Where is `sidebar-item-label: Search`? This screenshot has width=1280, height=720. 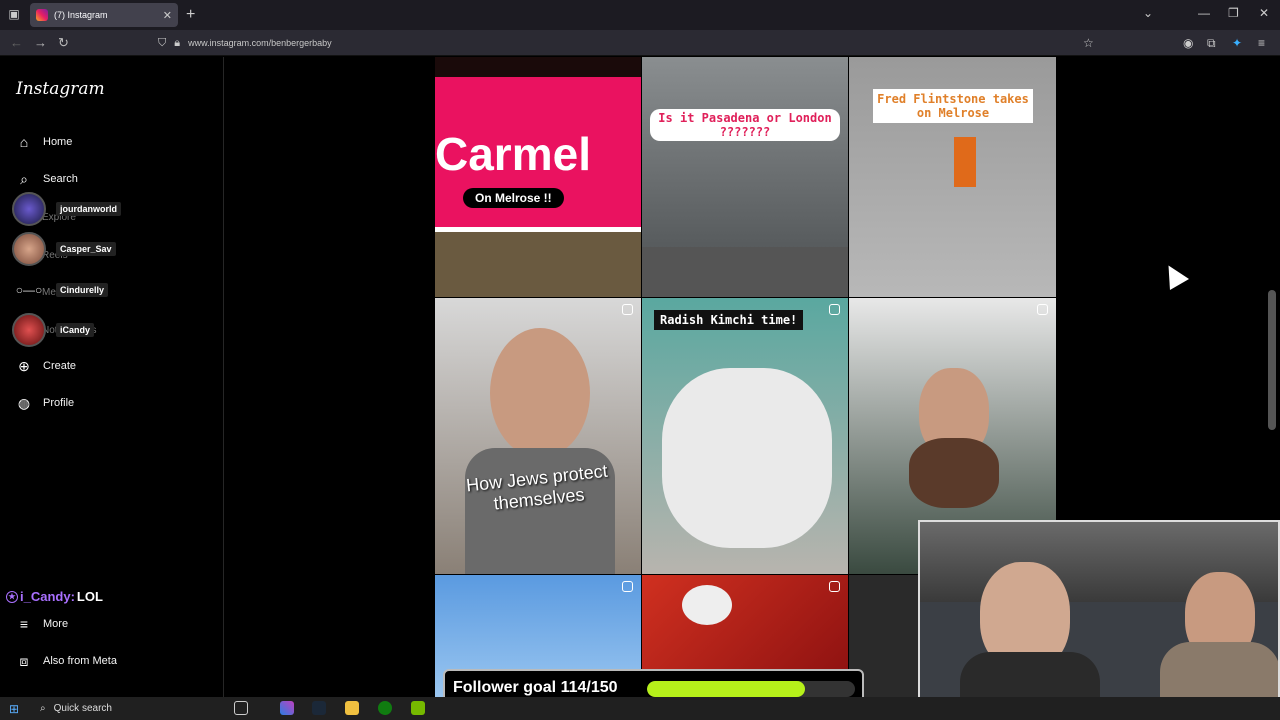
sidebar-item-label: Search is located at coordinates (60, 179).